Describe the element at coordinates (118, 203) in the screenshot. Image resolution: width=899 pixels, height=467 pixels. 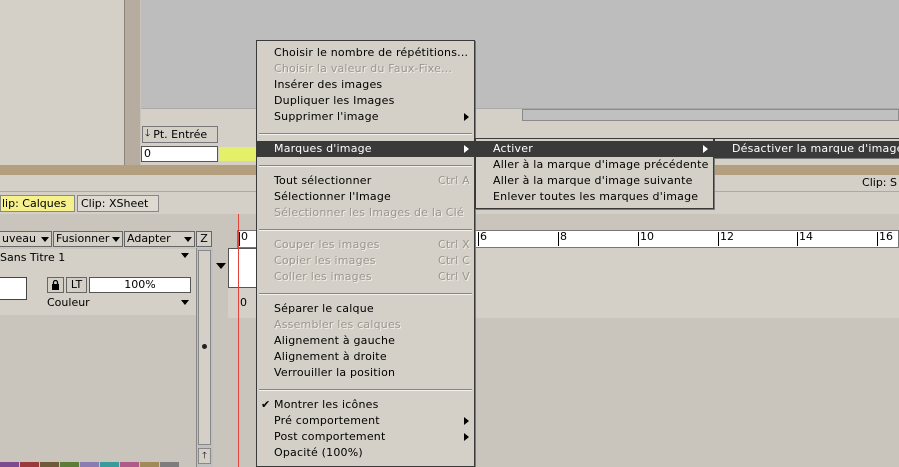
I see `tab-xsheet: Clip: XSheet` at that location.